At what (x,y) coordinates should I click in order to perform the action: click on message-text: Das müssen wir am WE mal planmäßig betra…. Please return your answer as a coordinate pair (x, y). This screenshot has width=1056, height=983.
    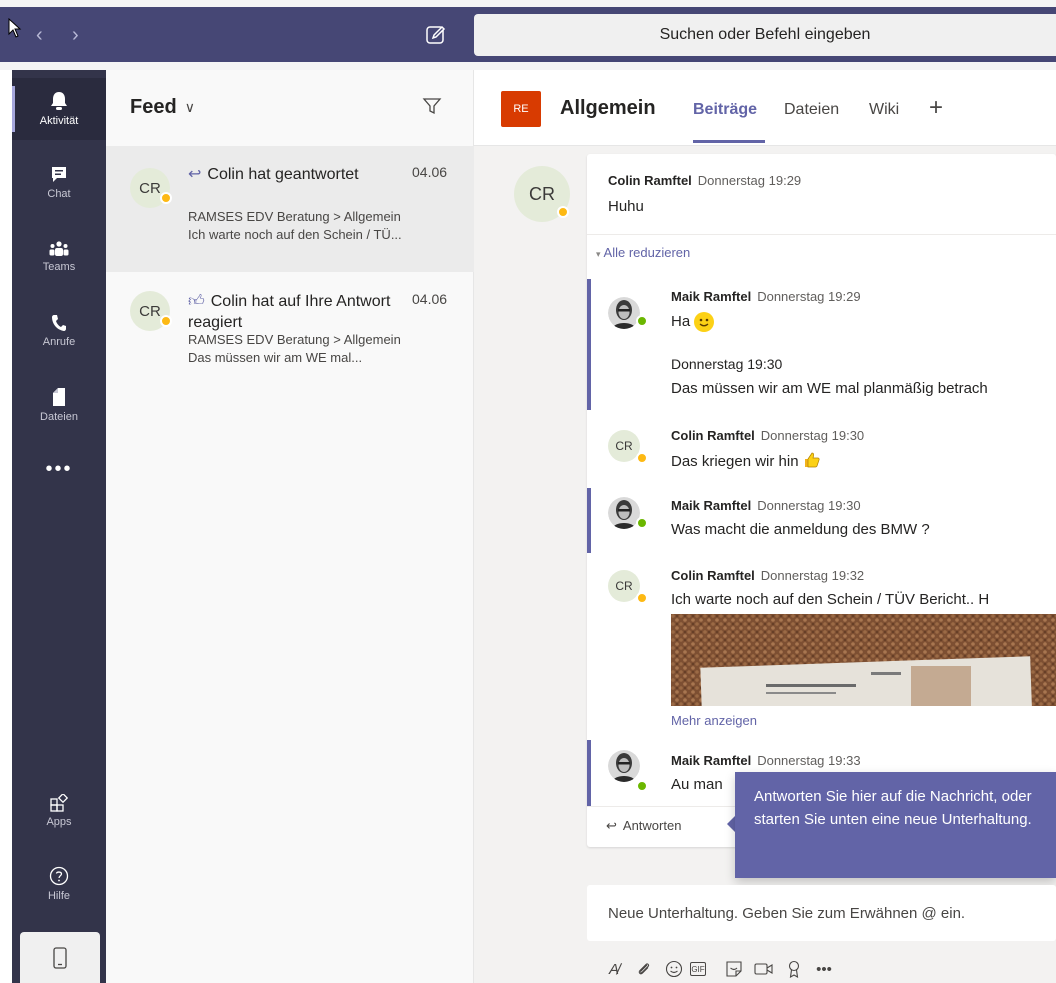
    Looking at the image, I should click on (829, 388).